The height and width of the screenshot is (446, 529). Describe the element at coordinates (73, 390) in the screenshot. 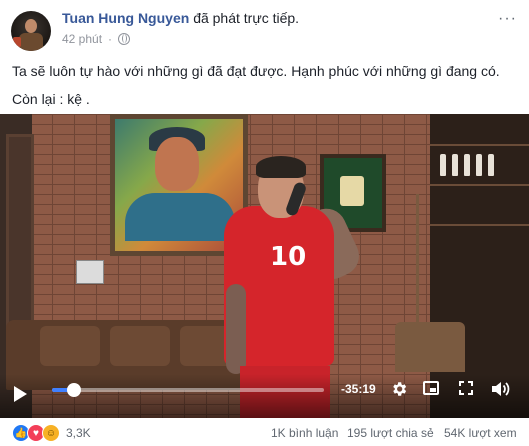

I see `progress-scrubber` at that location.